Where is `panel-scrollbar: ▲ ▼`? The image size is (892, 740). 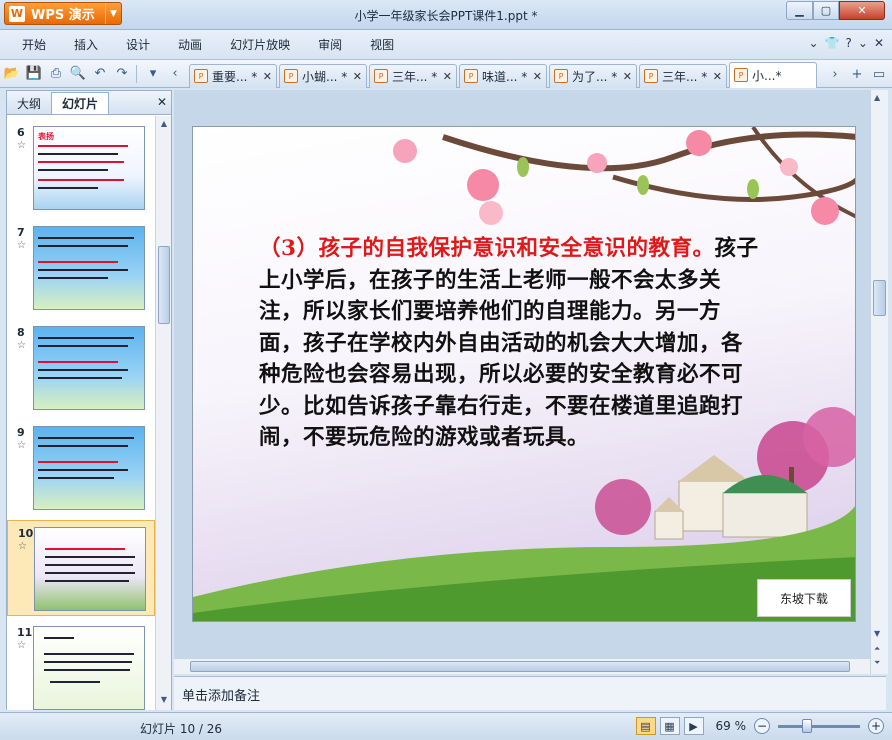
panel-scrollbar: ▲ ▼ is located at coordinates (163, 413).